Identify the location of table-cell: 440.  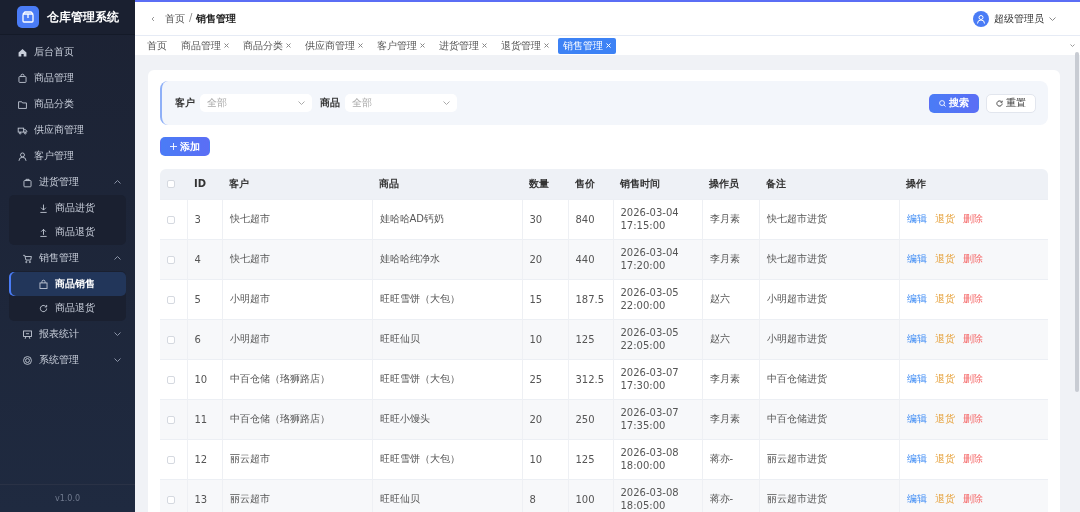
(585, 259).